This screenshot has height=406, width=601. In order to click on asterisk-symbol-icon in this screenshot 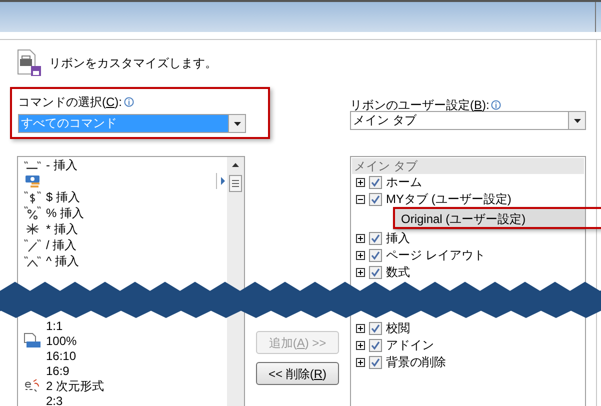, I will do `click(32, 229)`.